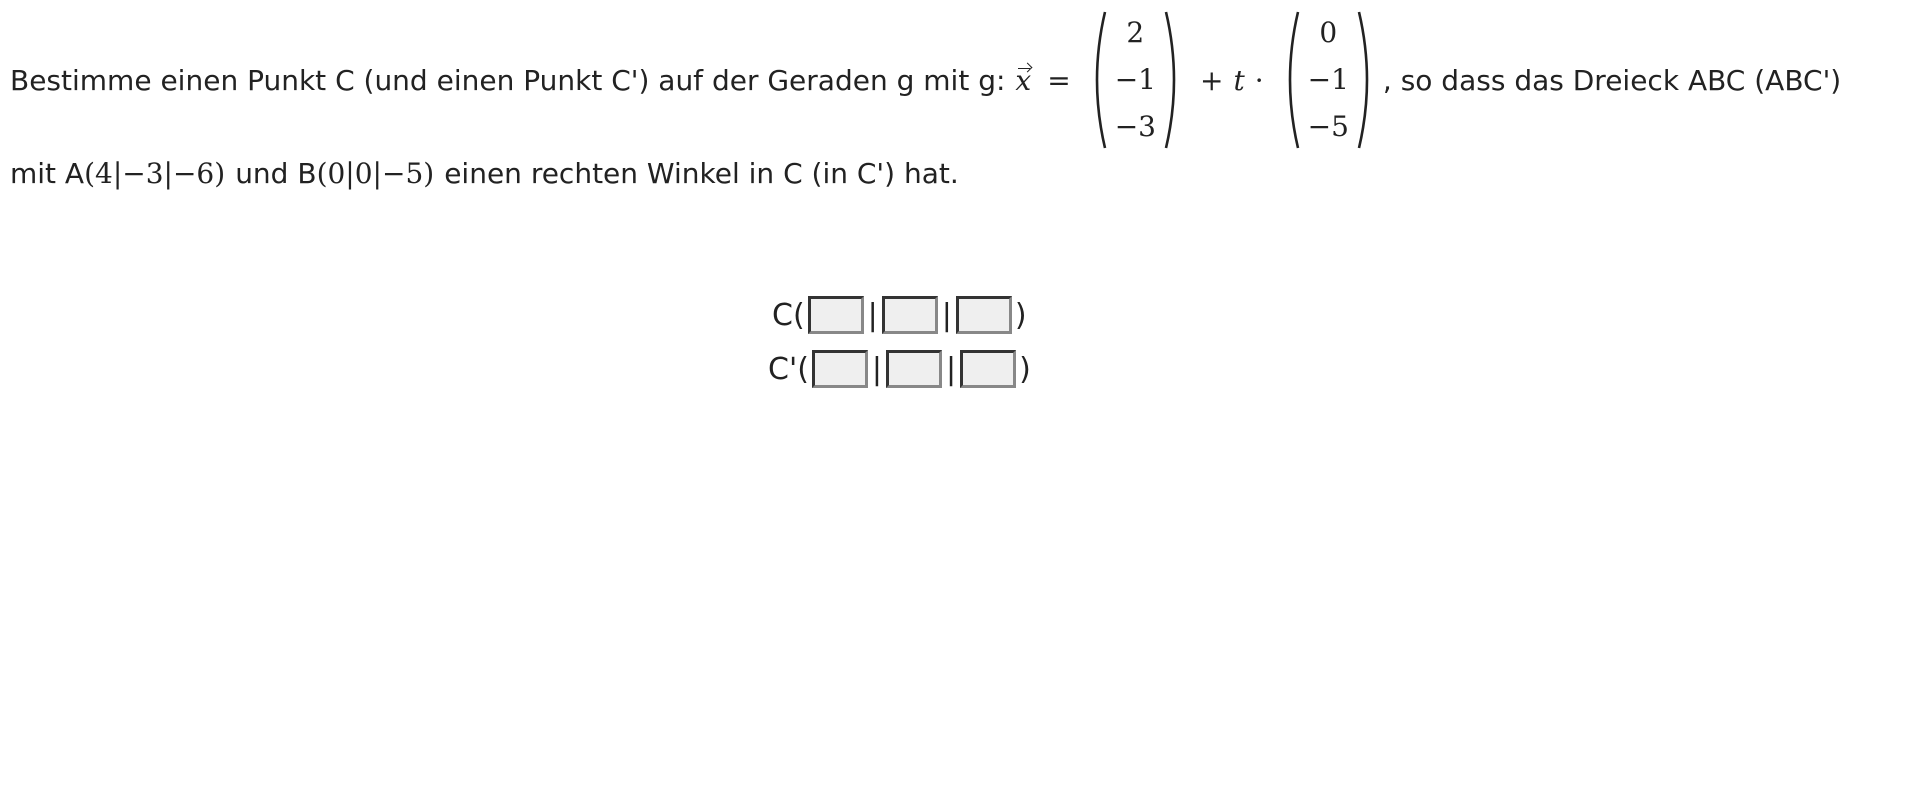 This screenshot has width=1920, height=810. I want to click on c-prime-z-input, so click(988, 369).